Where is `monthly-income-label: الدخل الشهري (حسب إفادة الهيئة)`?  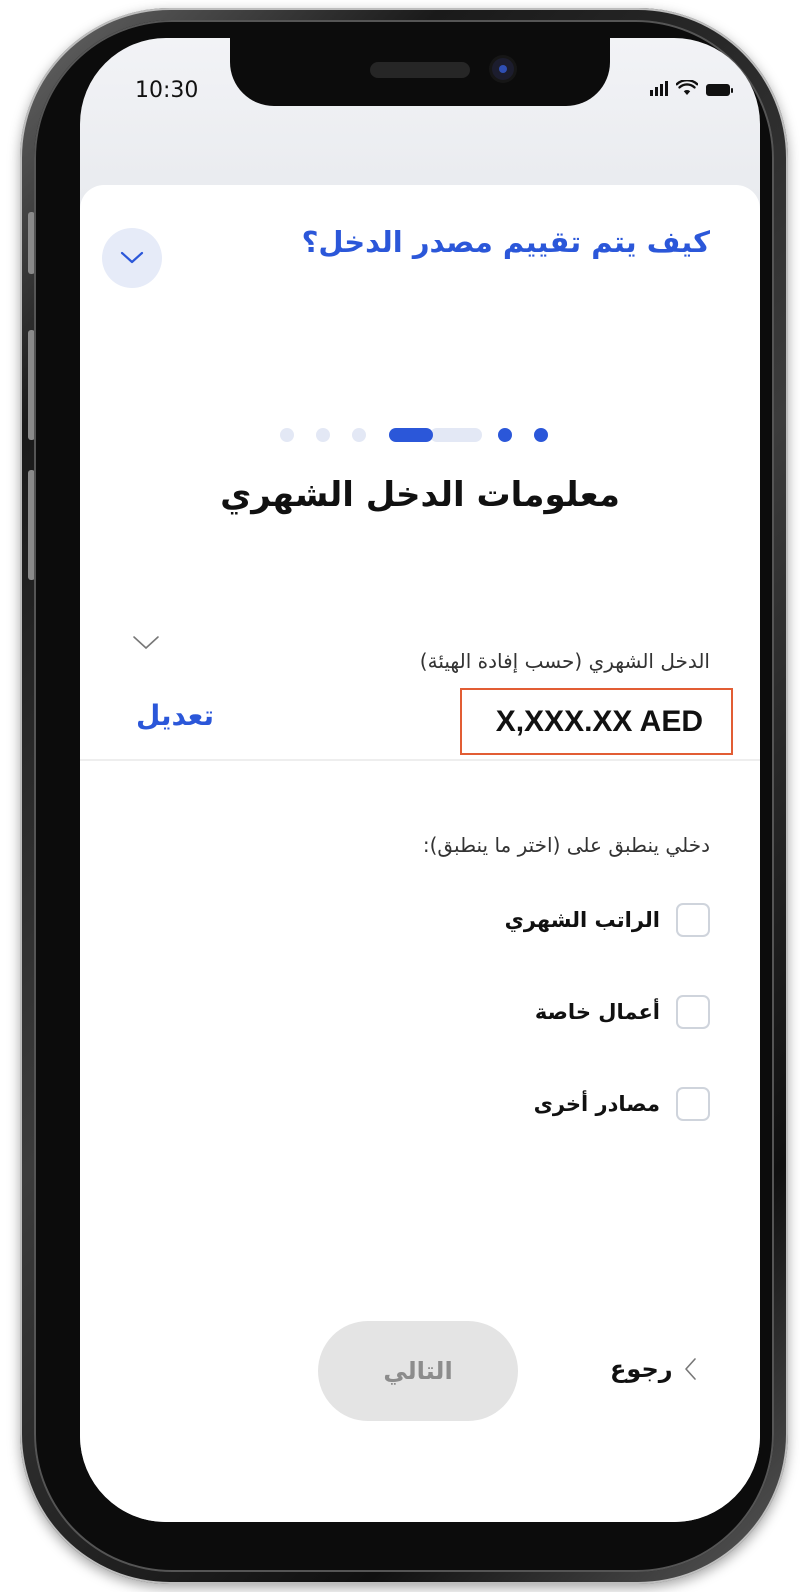
monthly-income-label: الدخل الشهري (حسب إفادة الهيئة) is located at coordinates (564, 661).